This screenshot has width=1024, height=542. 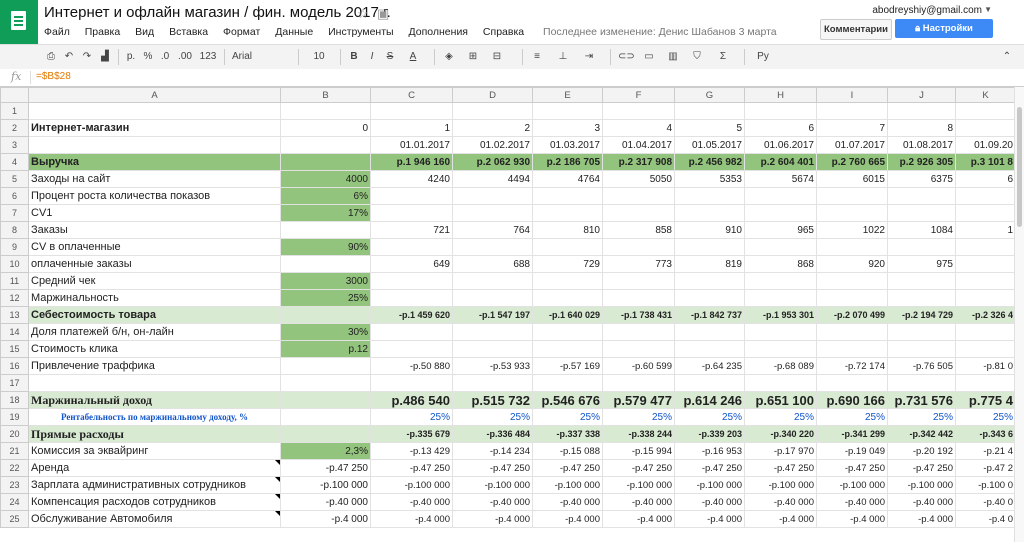 I want to click on cell-input: 30%, so click(x=325, y=332).